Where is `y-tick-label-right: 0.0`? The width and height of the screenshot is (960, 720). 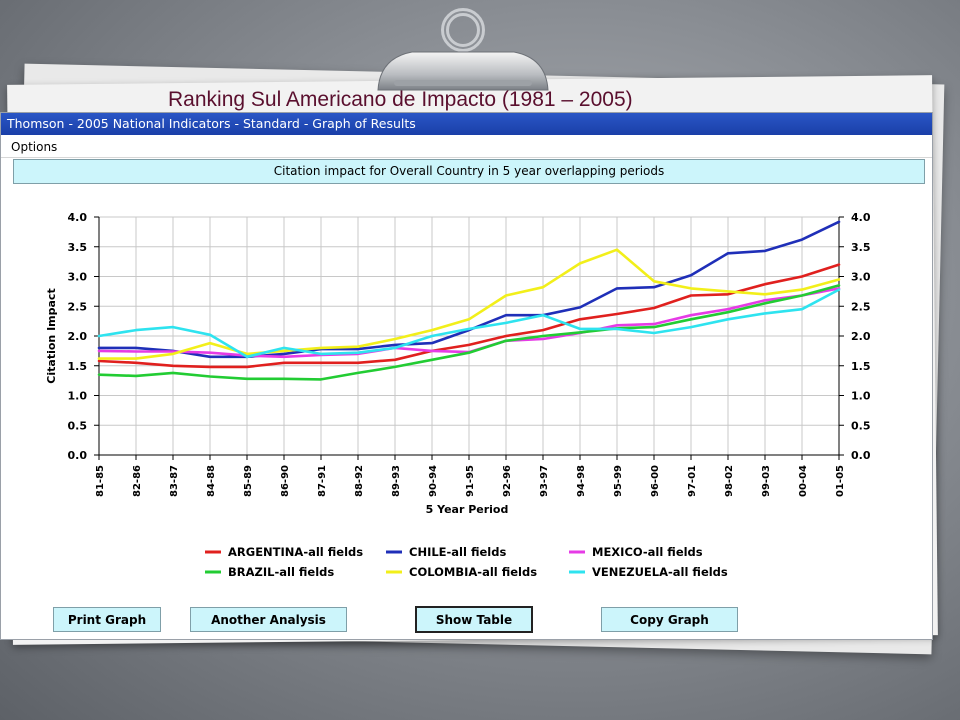
y-tick-label-right: 0.0 is located at coordinates (861, 455).